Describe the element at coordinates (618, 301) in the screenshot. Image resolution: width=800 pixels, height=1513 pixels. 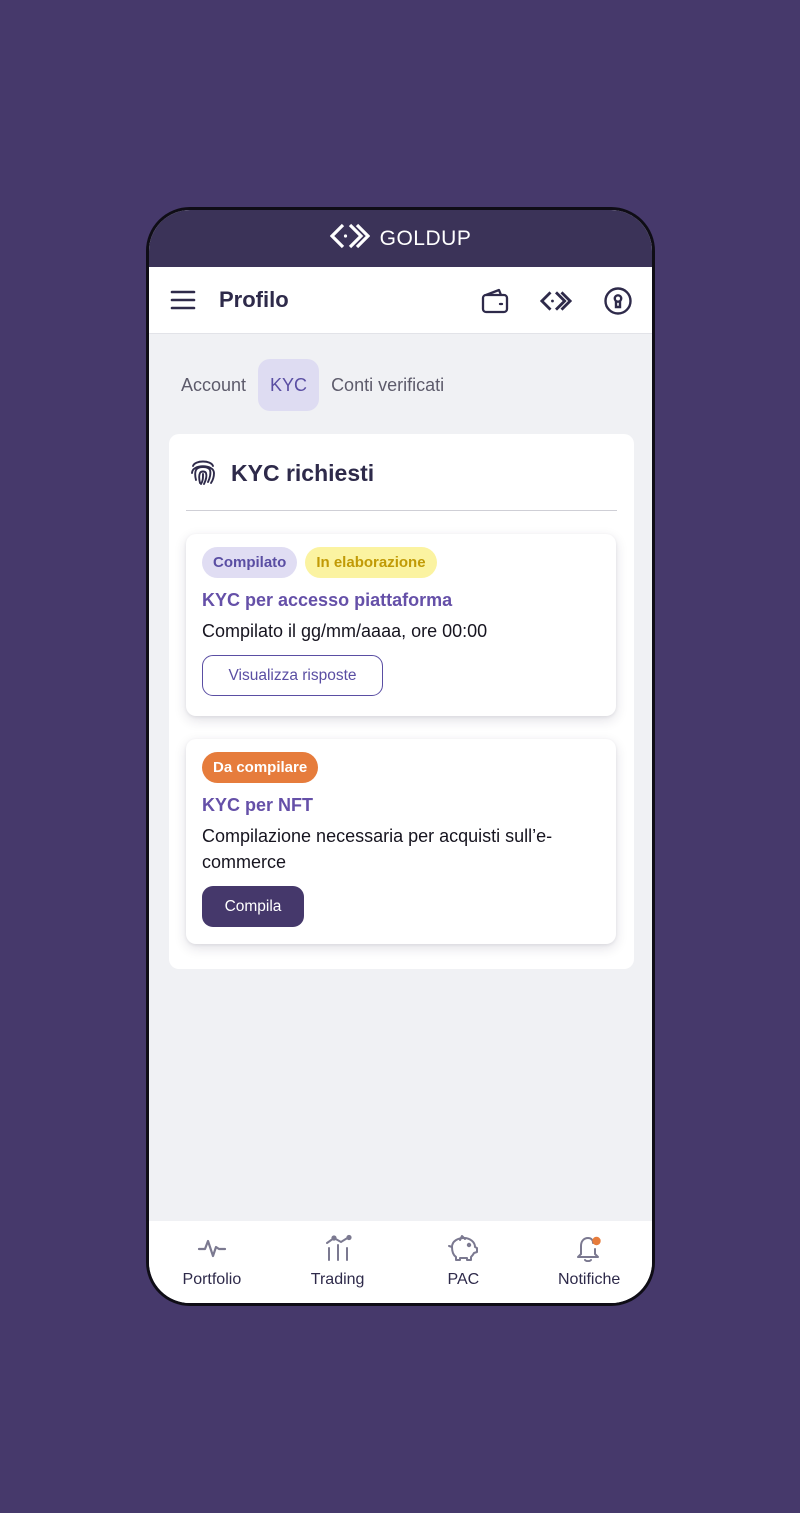
I see `keyhole-lock-icon` at that location.